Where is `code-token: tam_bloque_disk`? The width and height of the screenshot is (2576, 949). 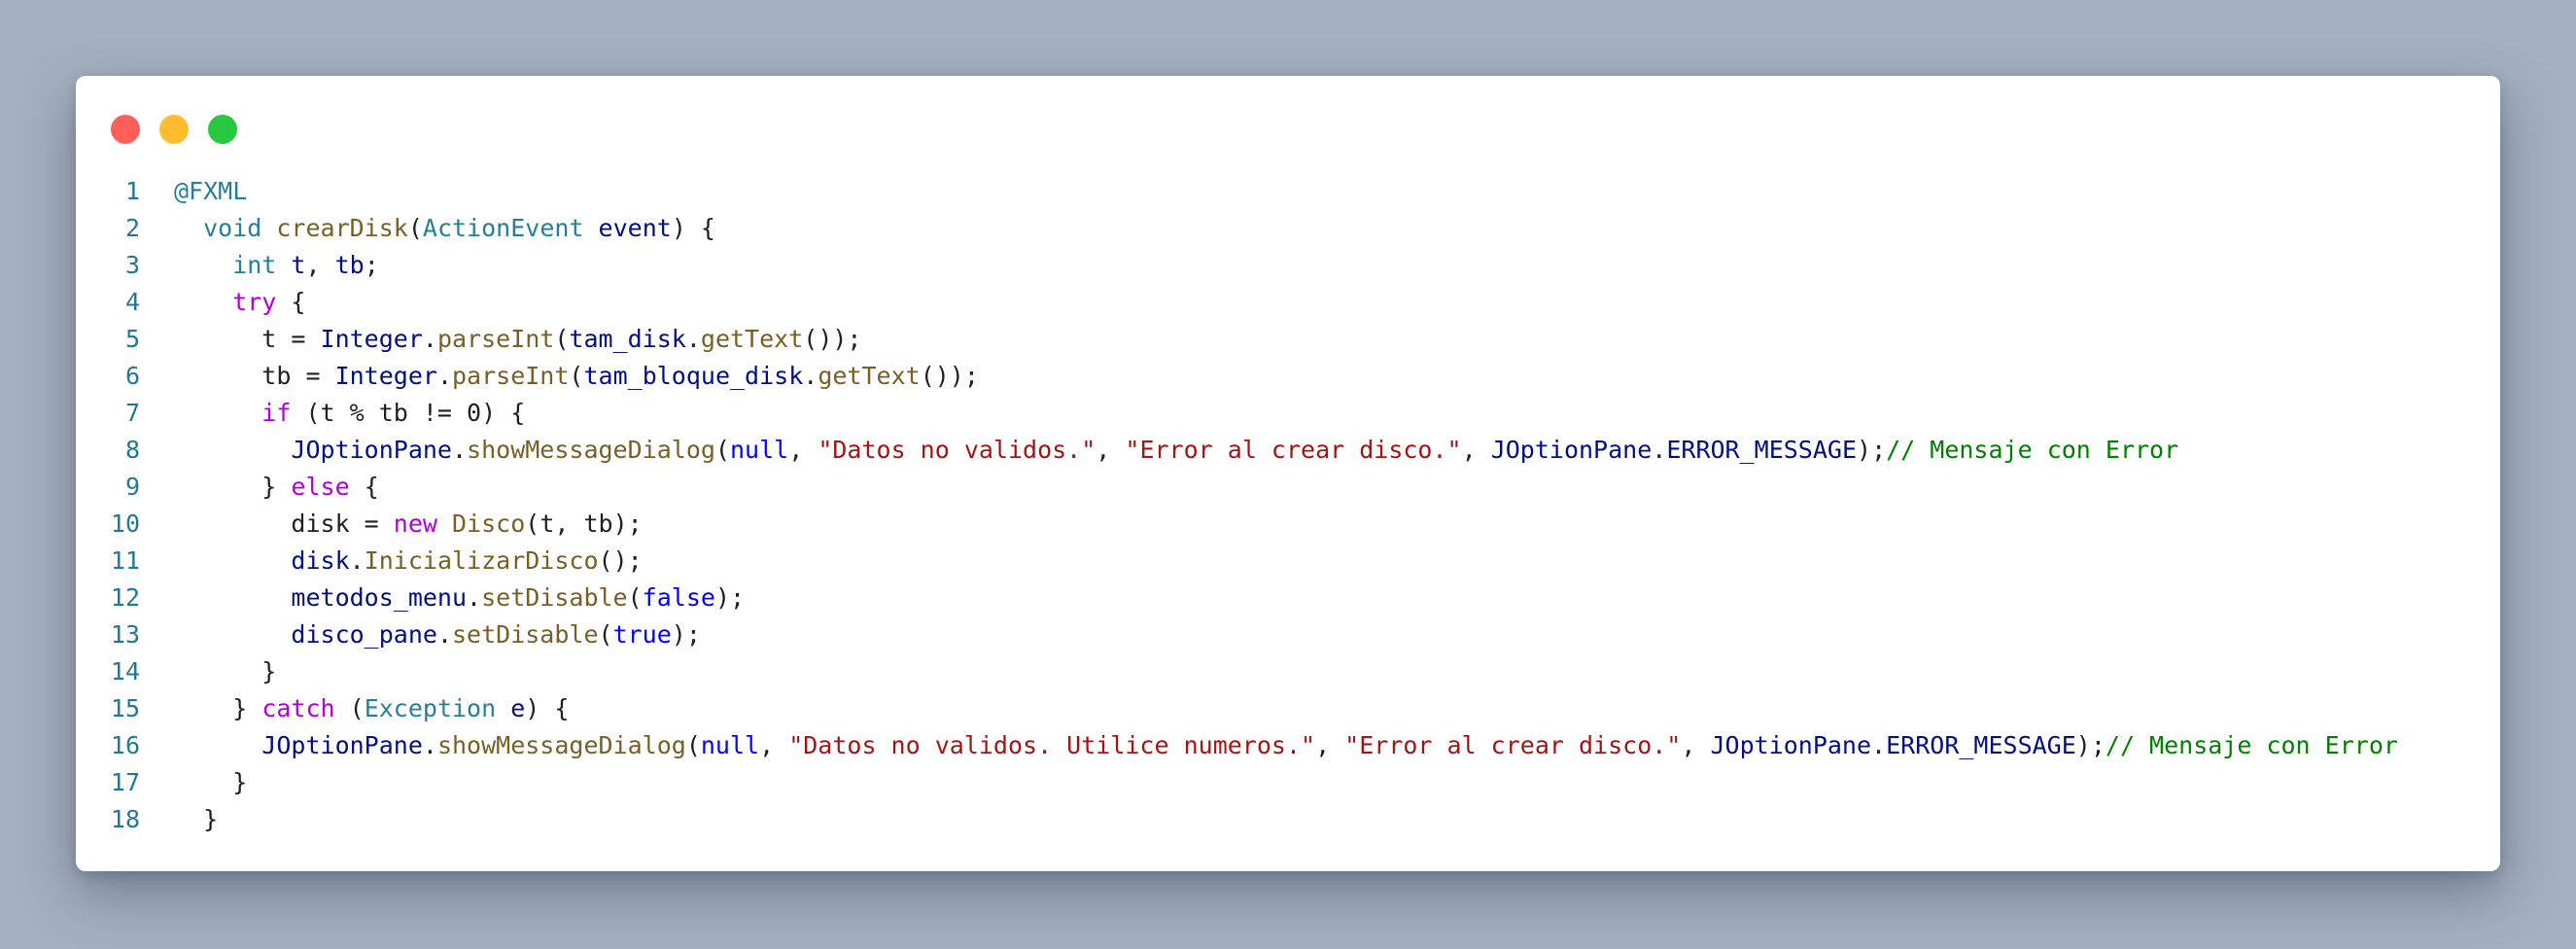
code-token: tam_bloque_disk is located at coordinates (693, 376).